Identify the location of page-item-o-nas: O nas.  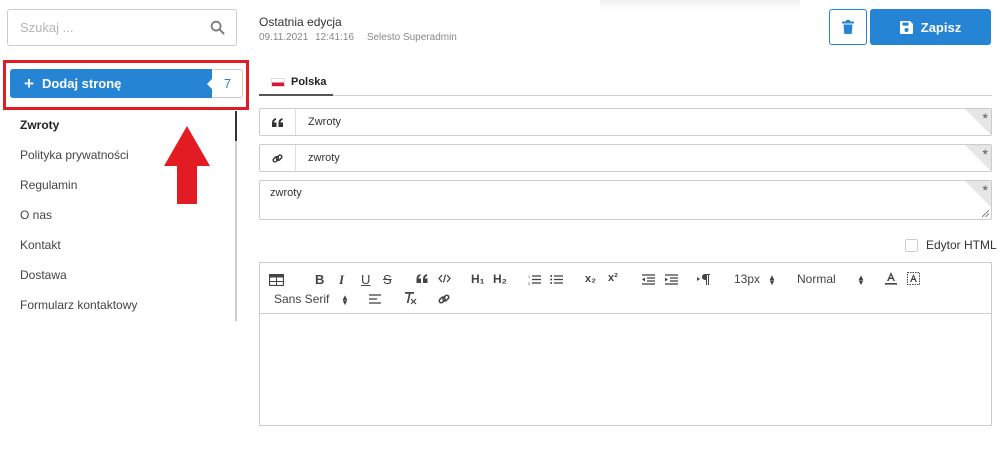
(36, 215).